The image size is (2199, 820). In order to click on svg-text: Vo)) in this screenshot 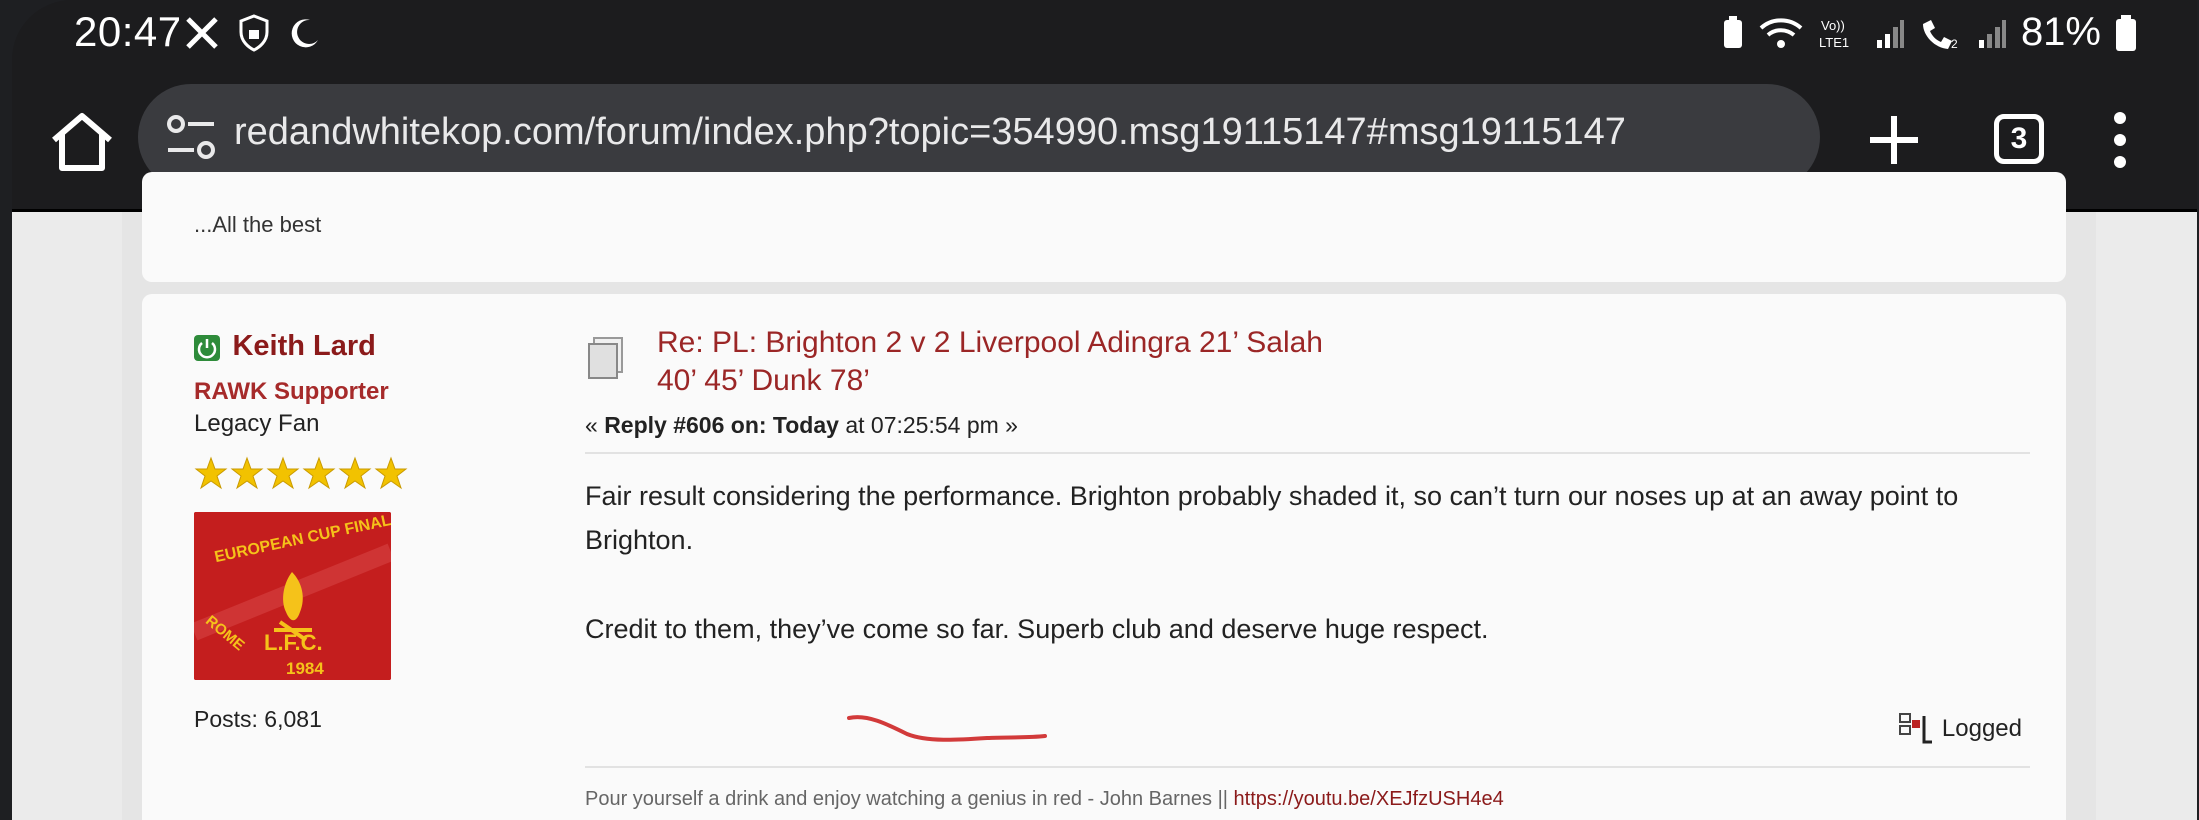, I will do `click(1833, 25)`.